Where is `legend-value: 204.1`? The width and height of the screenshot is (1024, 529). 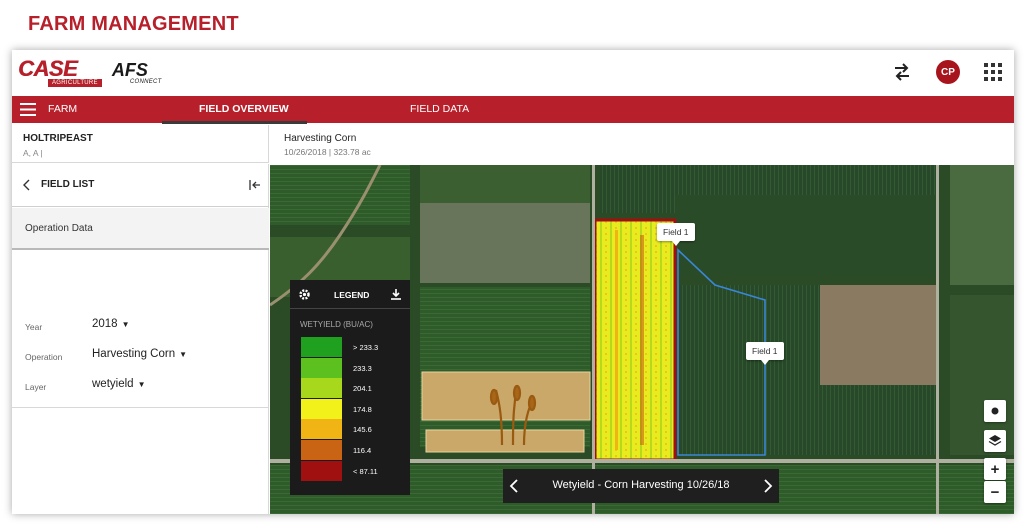
legend-value: 204.1 is located at coordinates (362, 389).